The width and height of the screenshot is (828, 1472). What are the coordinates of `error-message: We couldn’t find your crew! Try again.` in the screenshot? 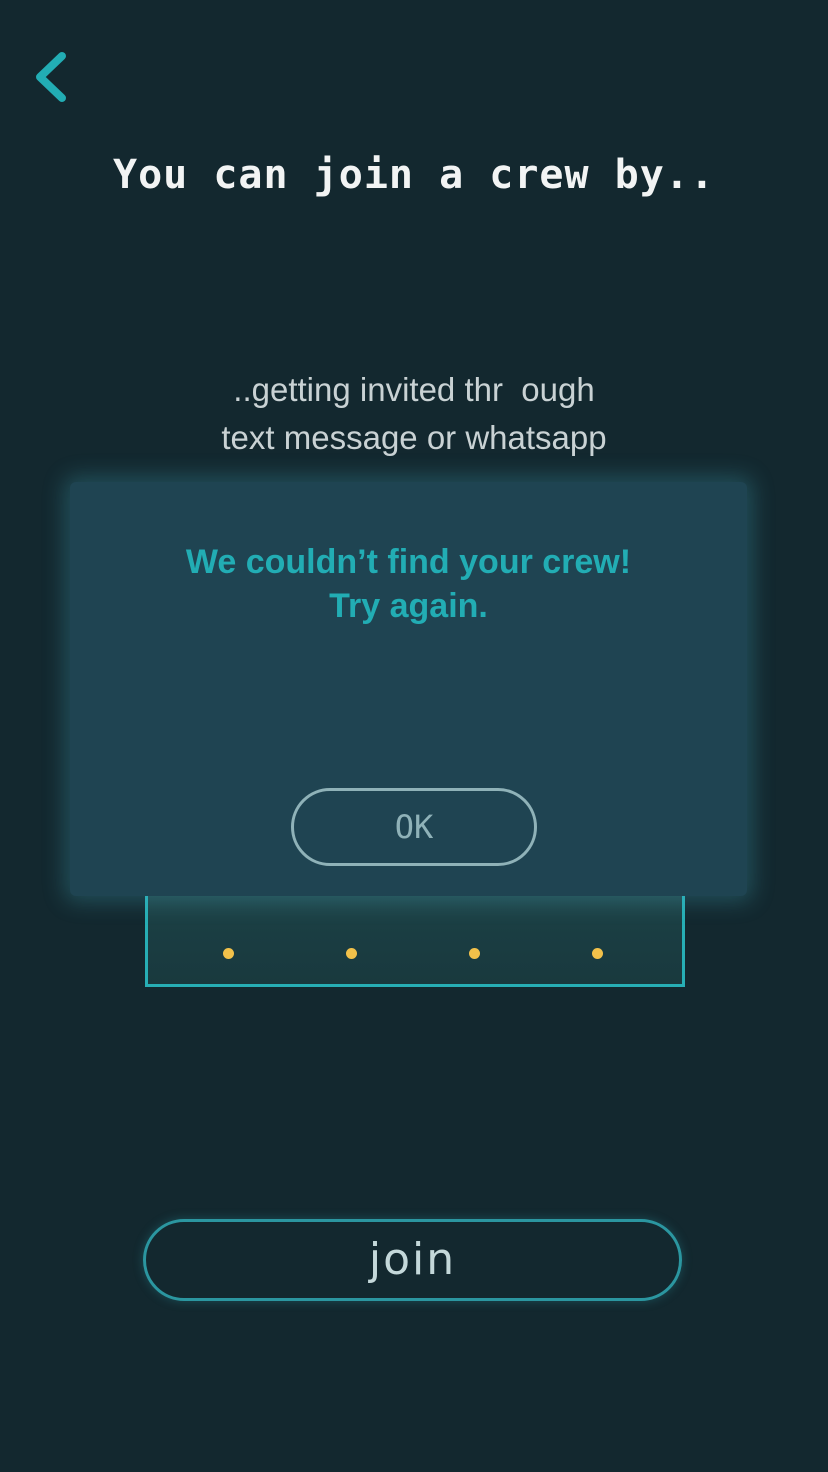 It's located at (408, 584).